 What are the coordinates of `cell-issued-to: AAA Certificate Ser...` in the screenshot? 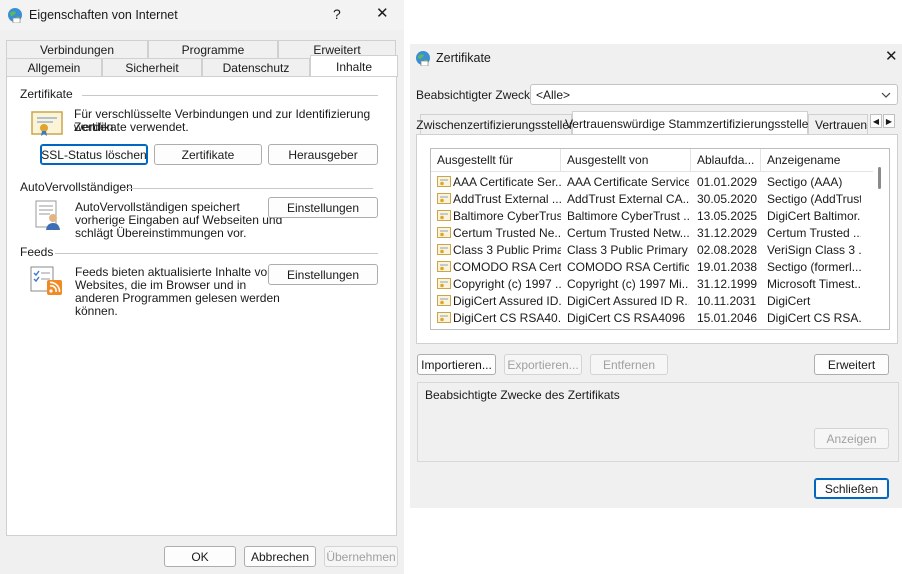 It's located at (507, 182).